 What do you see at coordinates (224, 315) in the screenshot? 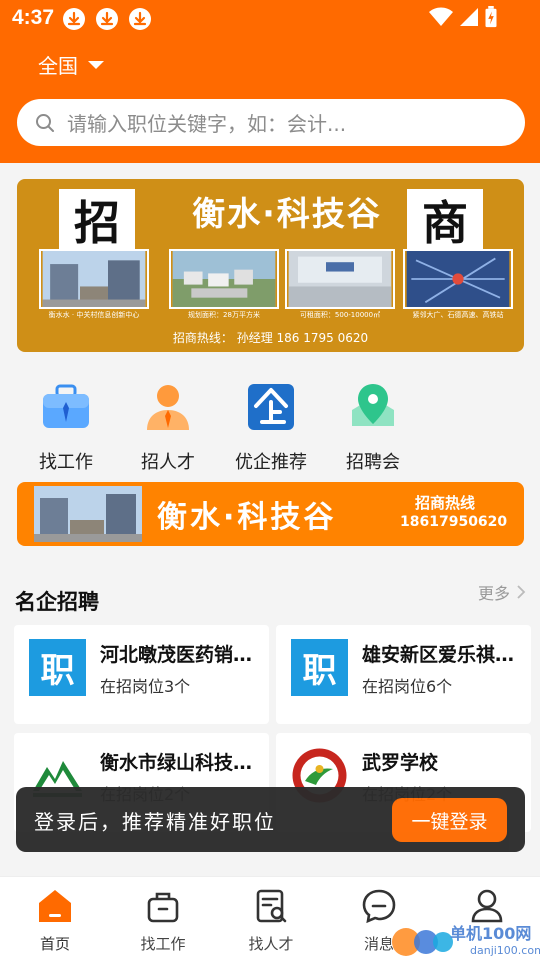
I see `banner-caption: 规划面积：28万平方米` at bounding box center [224, 315].